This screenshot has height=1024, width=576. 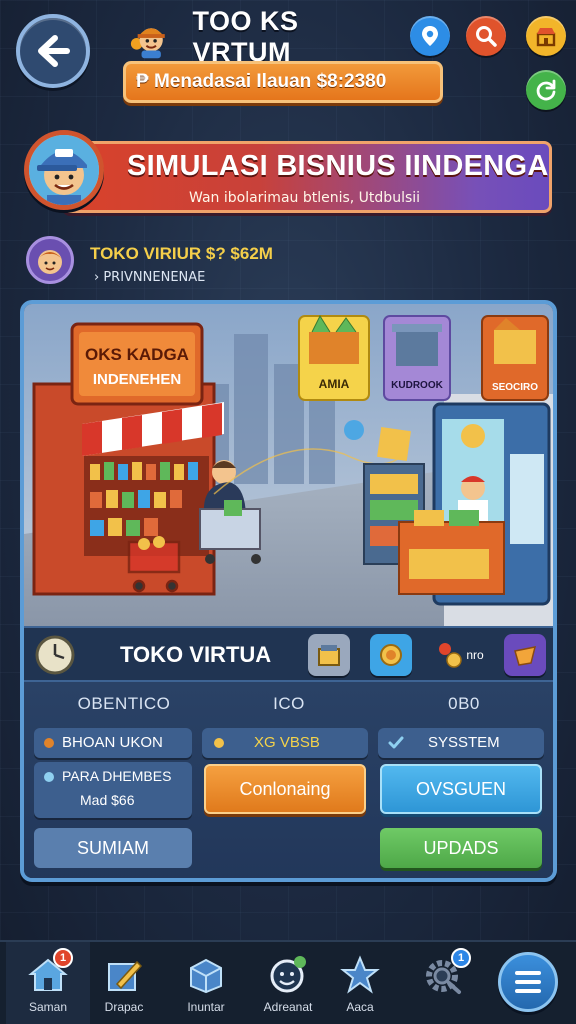 I want to click on nav-label-ranks: Aaca, so click(x=360, y=1007).